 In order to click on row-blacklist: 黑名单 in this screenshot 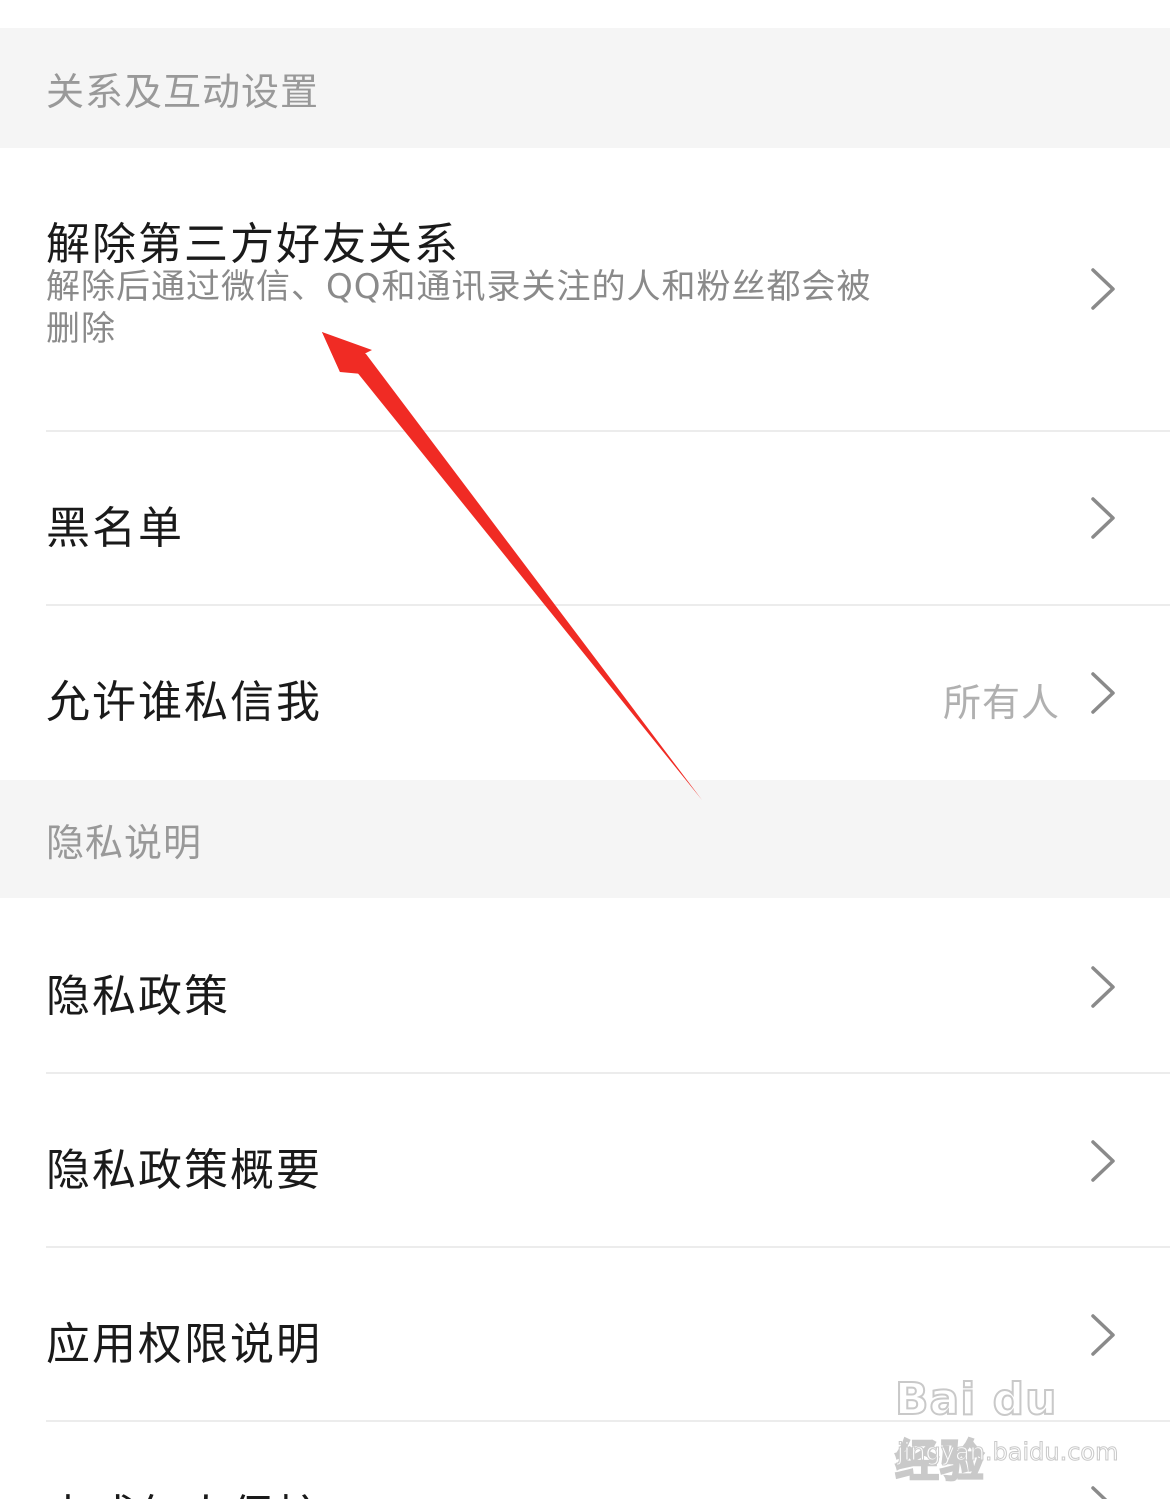, I will do `click(585, 518)`.